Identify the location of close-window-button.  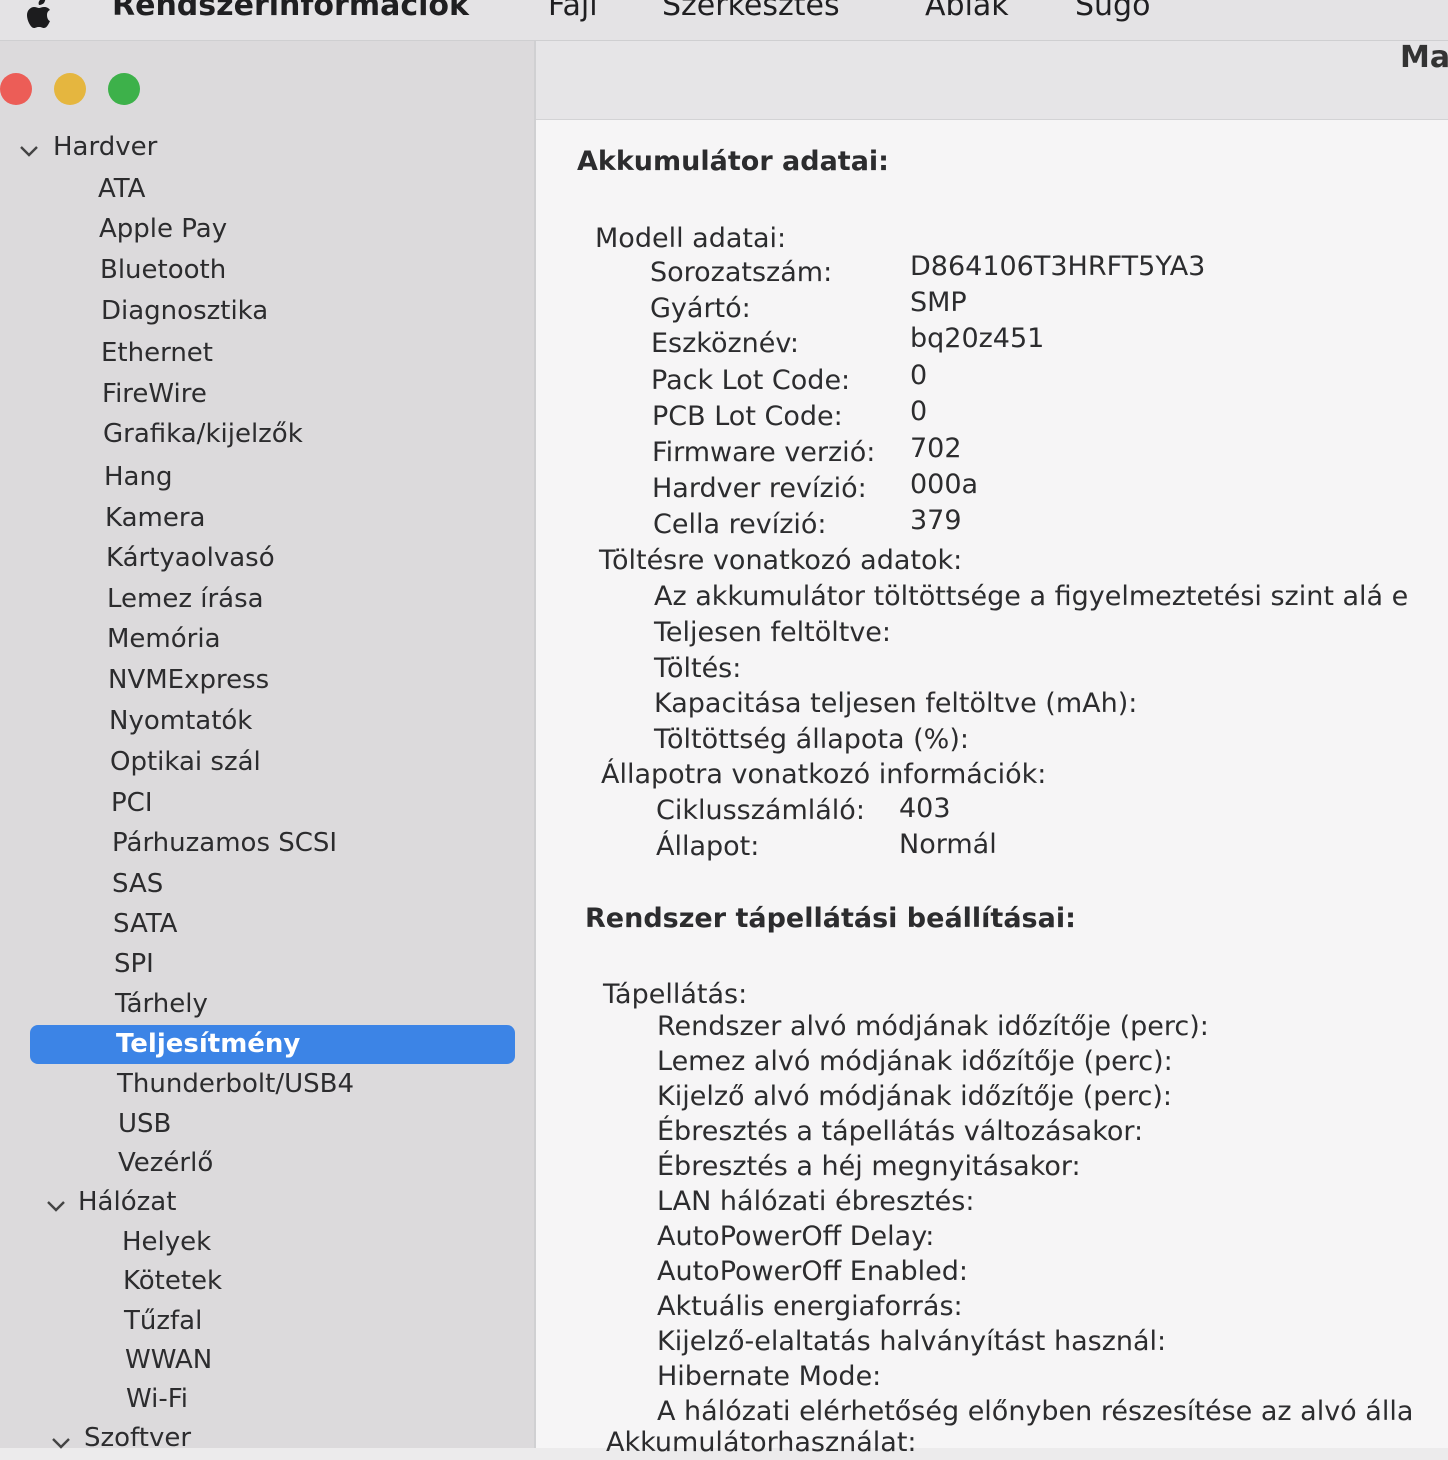
(16, 89).